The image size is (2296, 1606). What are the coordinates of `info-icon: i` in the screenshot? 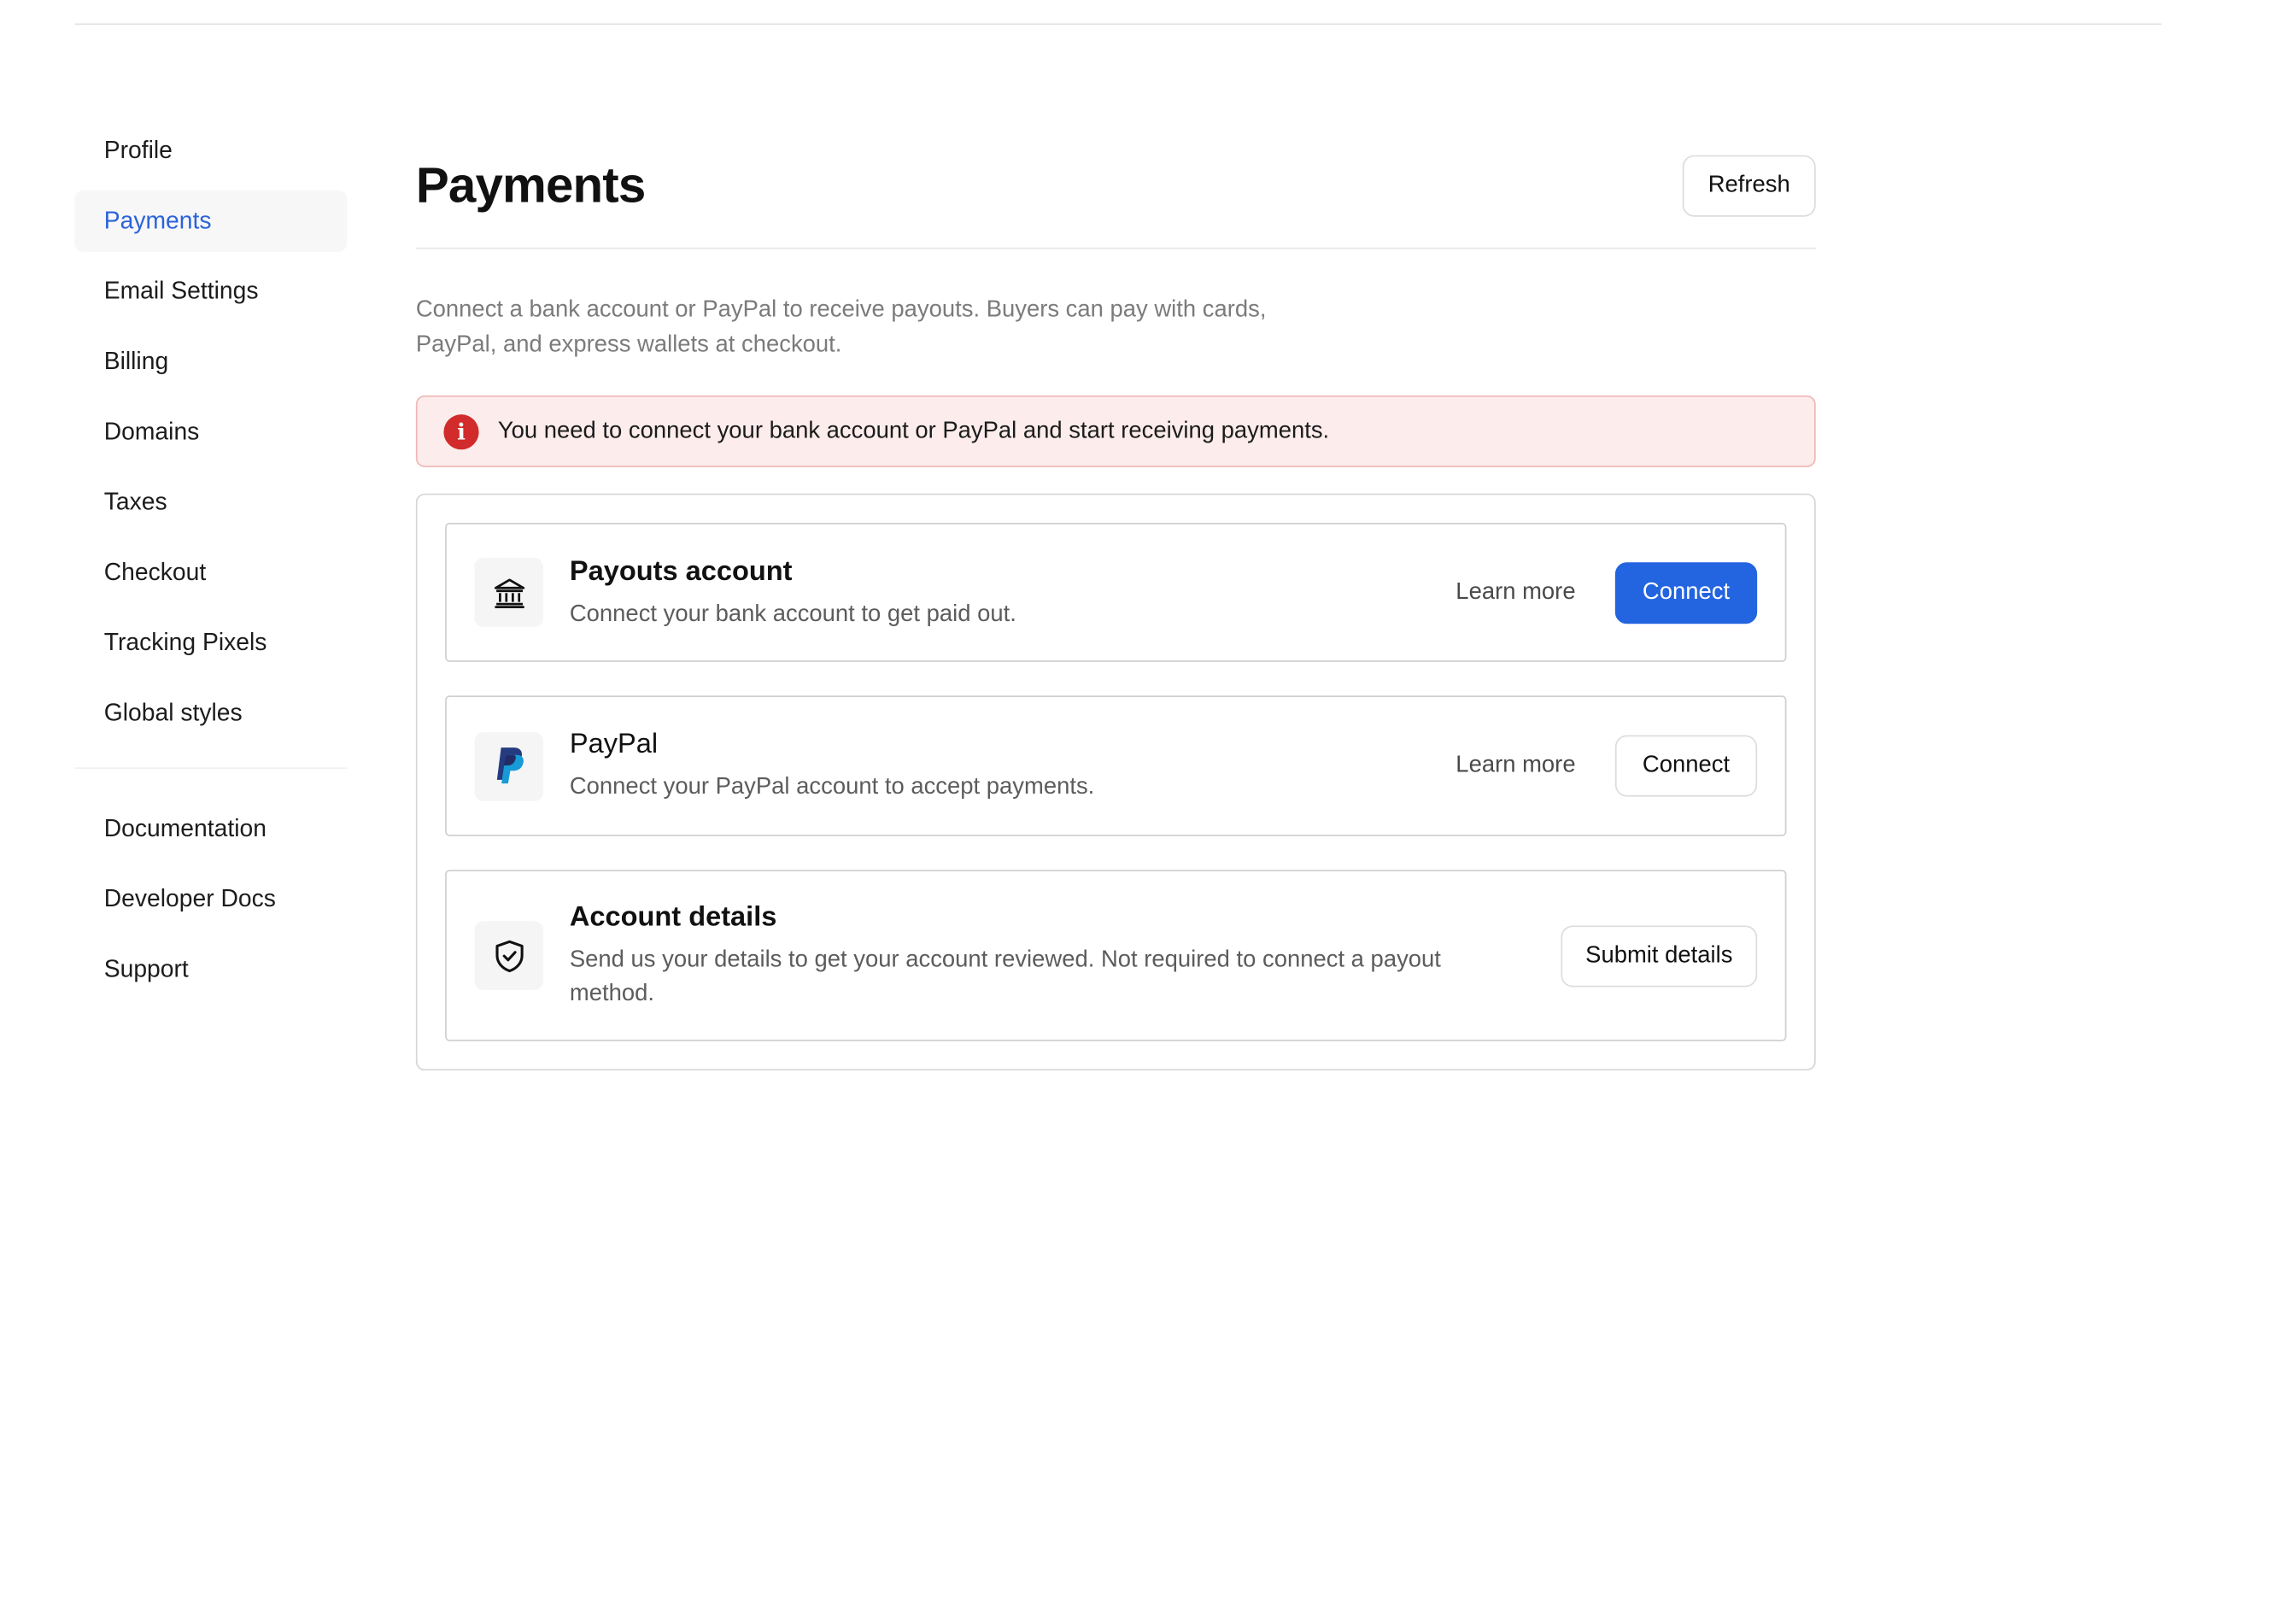 It's located at (461, 431).